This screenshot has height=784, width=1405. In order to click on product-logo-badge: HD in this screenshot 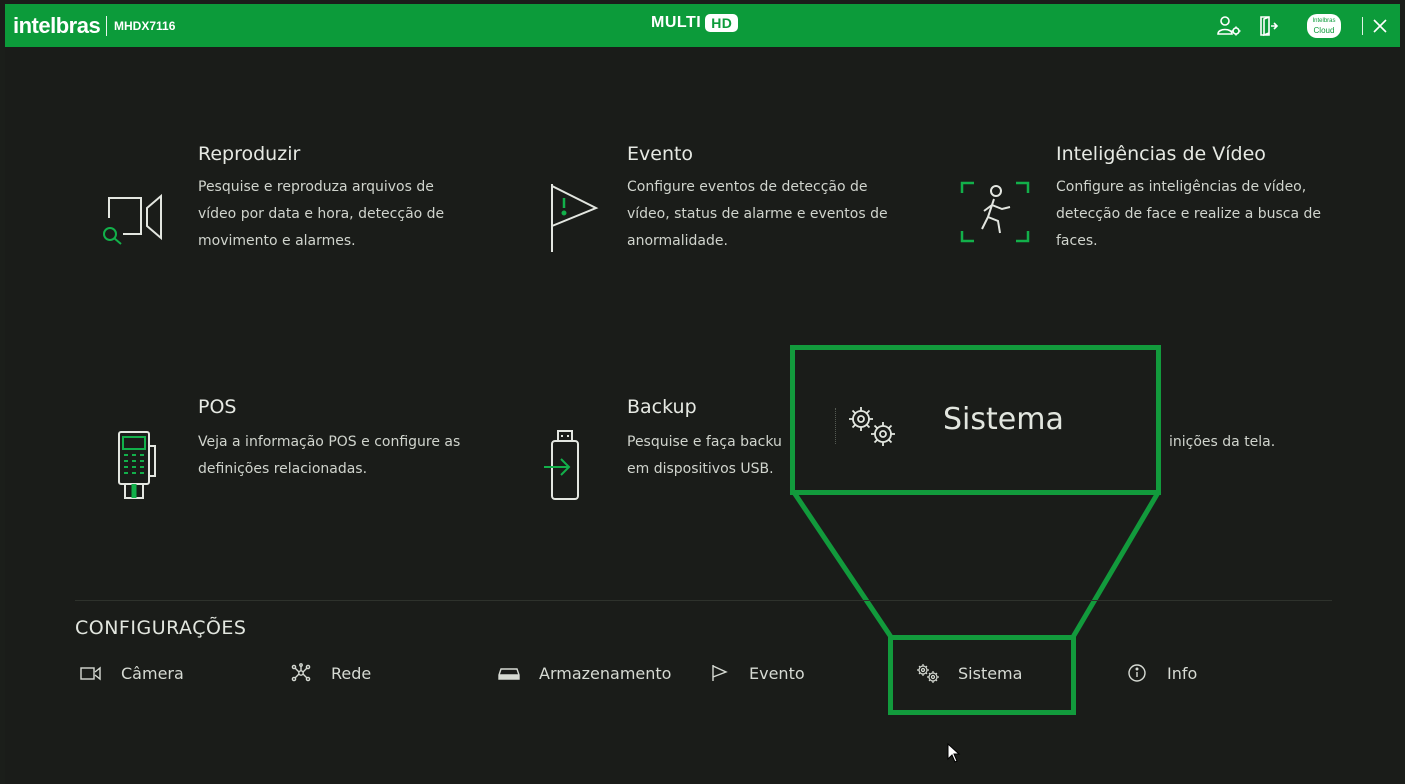, I will do `click(722, 23)`.